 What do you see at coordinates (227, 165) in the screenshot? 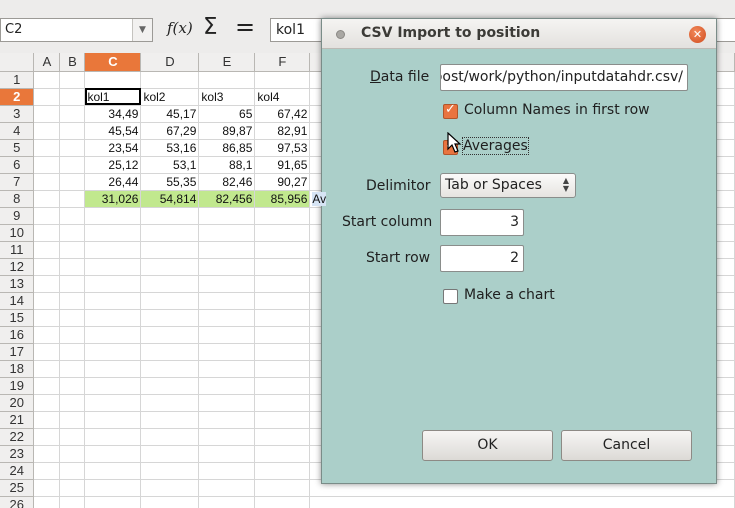
I see `cell: 88,1` at bounding box center [227, 165].